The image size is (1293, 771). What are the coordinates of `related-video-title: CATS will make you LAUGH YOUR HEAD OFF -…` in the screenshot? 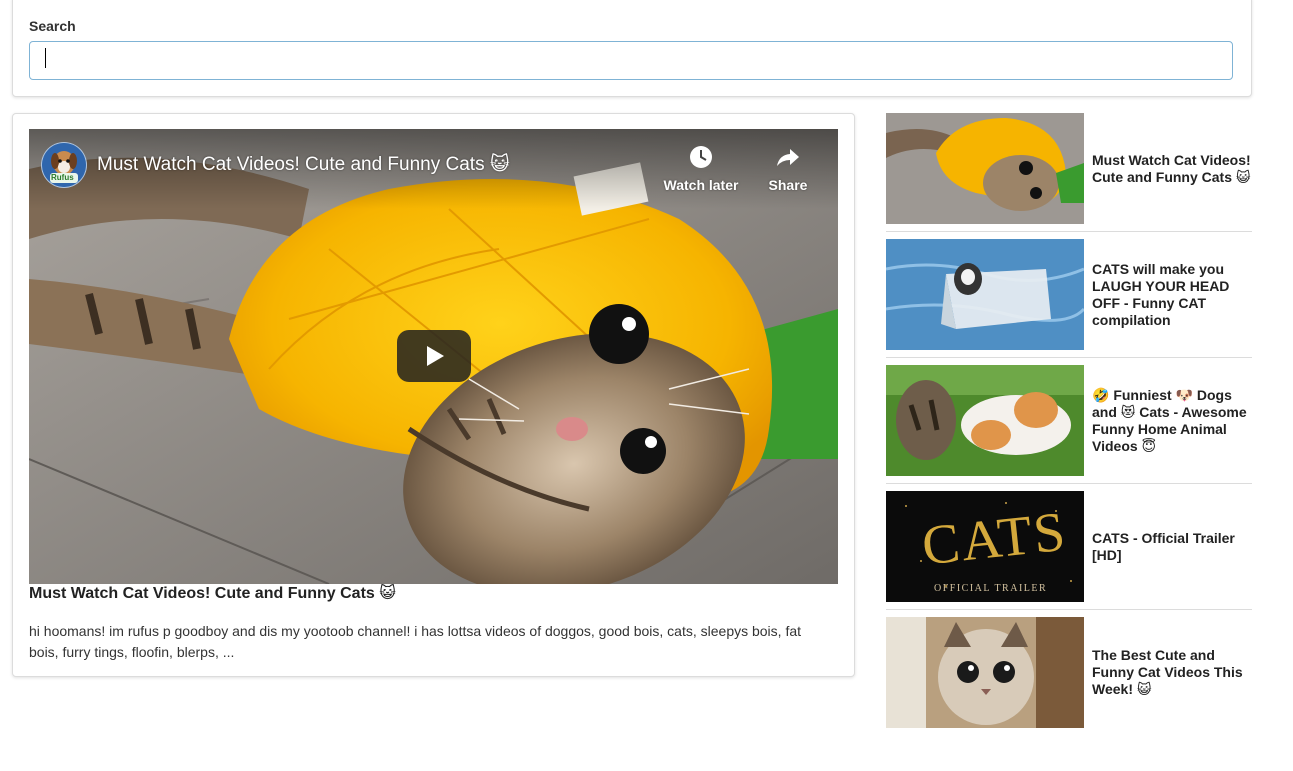 It's located at (1172, 294).